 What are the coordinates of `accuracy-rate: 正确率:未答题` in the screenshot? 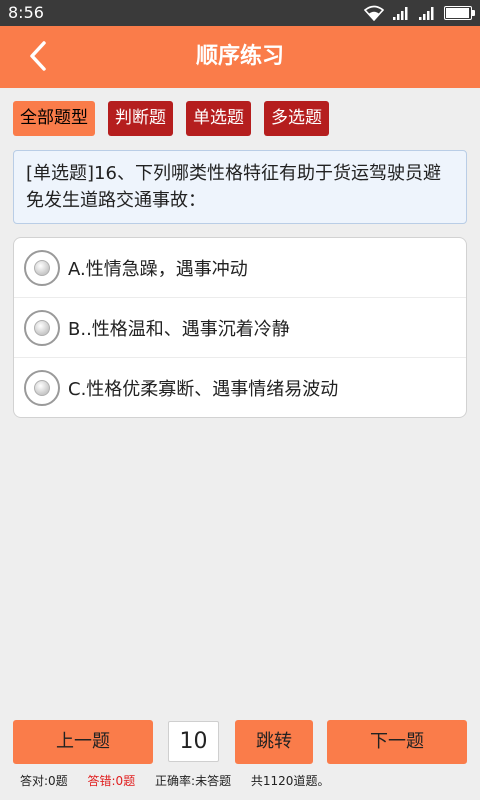 It's located at (193, 781).